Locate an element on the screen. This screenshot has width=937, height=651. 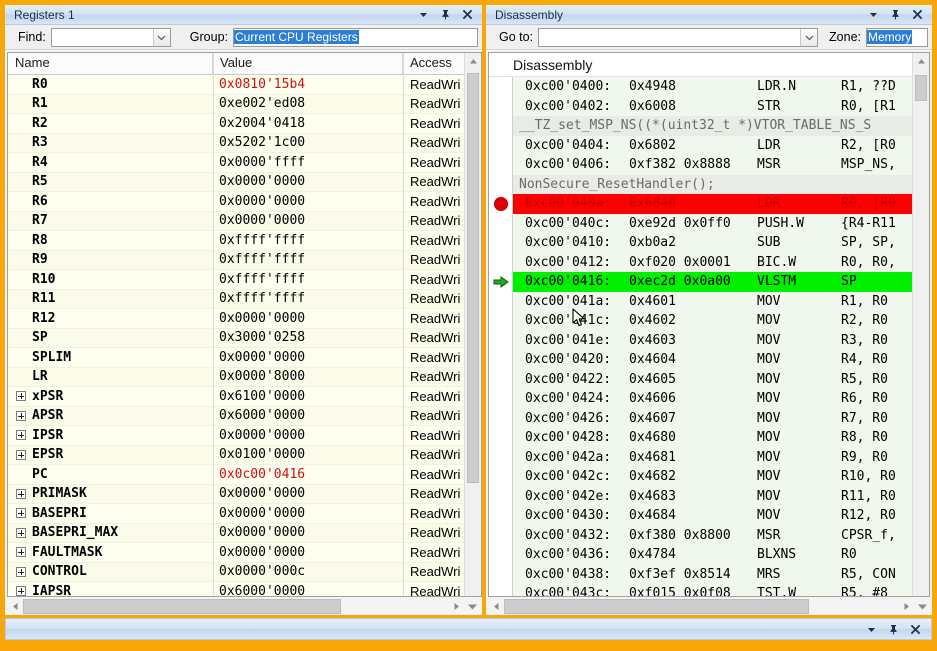
disassembly-row: 0xc00'0436: 0x4784 BLXNS R0 is located at coordinates (700, 555).